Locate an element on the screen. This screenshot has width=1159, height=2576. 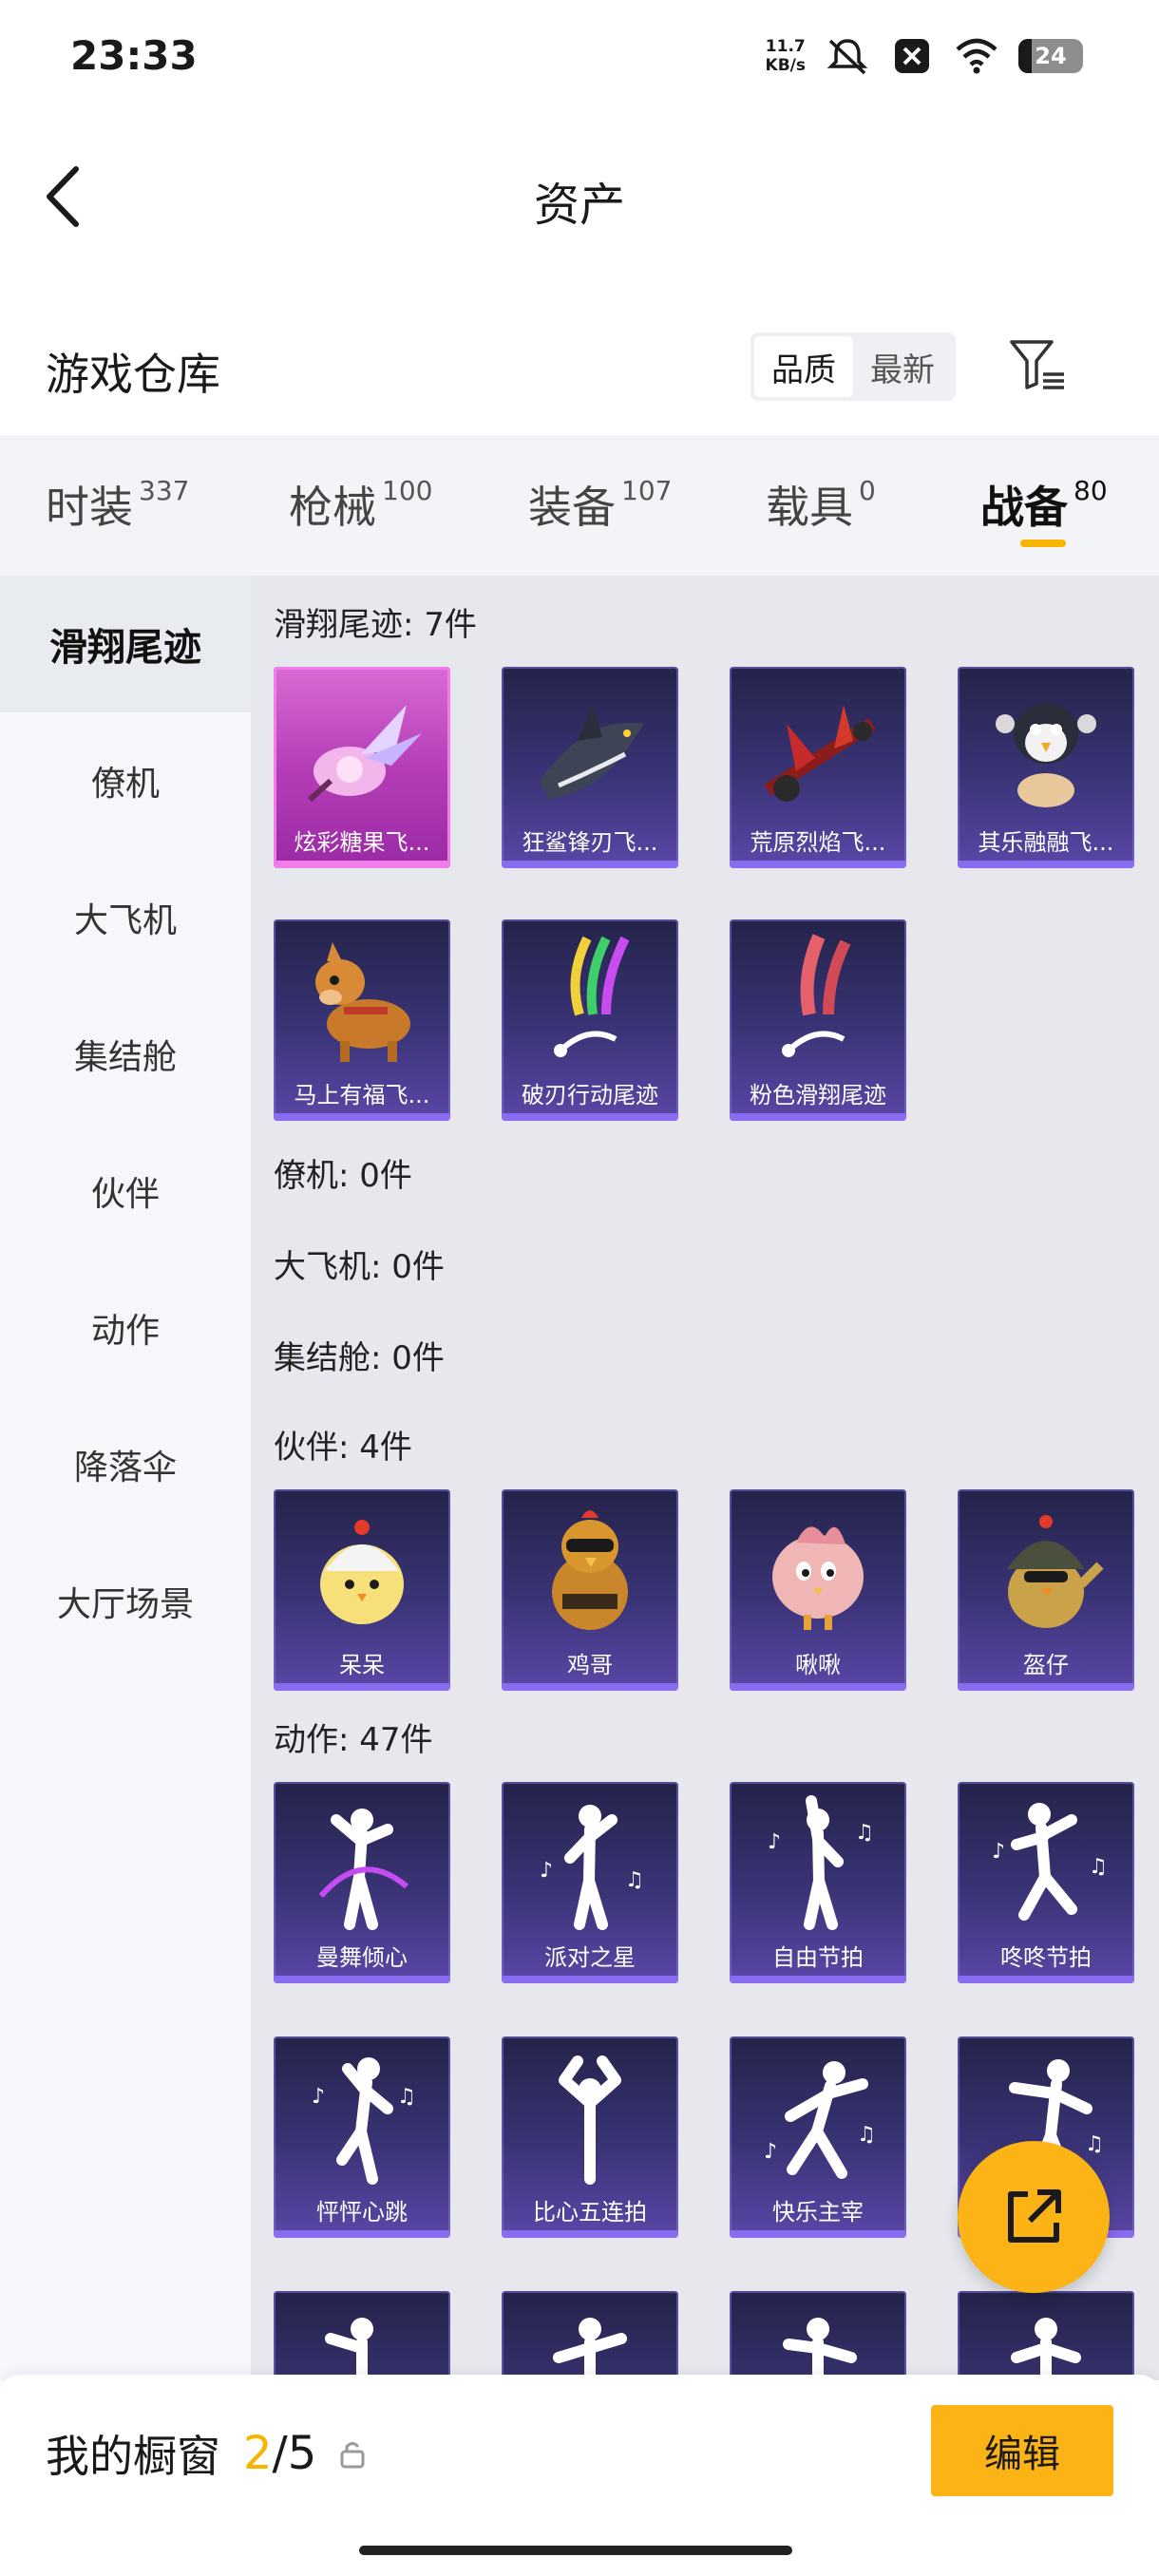
edit-button: 编辑 is located at coordinates (1022, 2450).